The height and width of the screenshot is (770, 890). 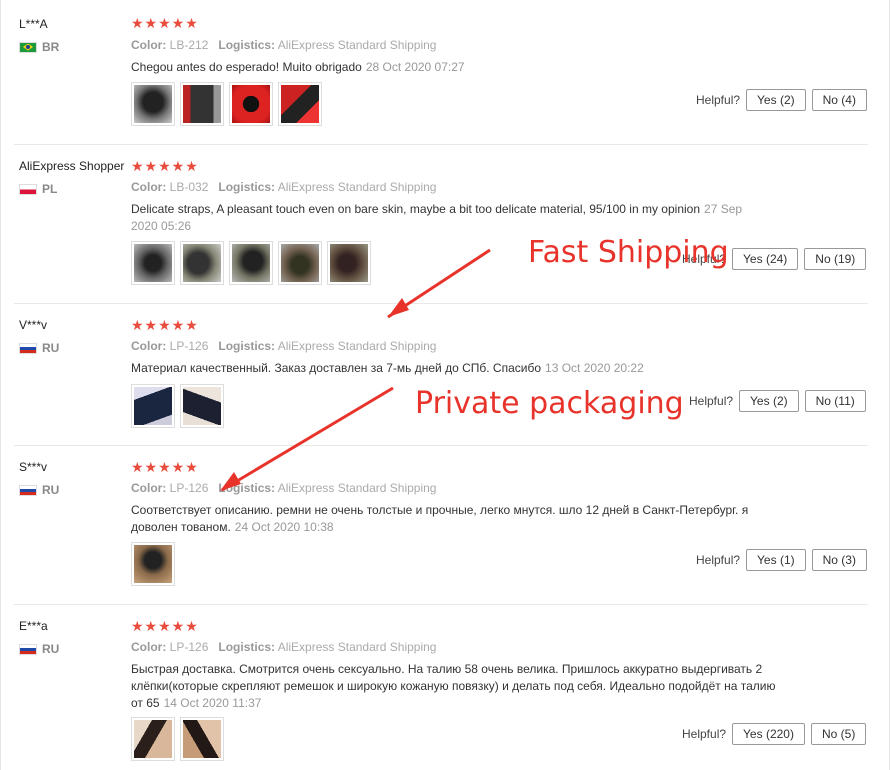 What do you see at coordinates (398, 307) in the screenshot?
I see `fast-shipping-arrowhead` at bounding box center [398, 307].